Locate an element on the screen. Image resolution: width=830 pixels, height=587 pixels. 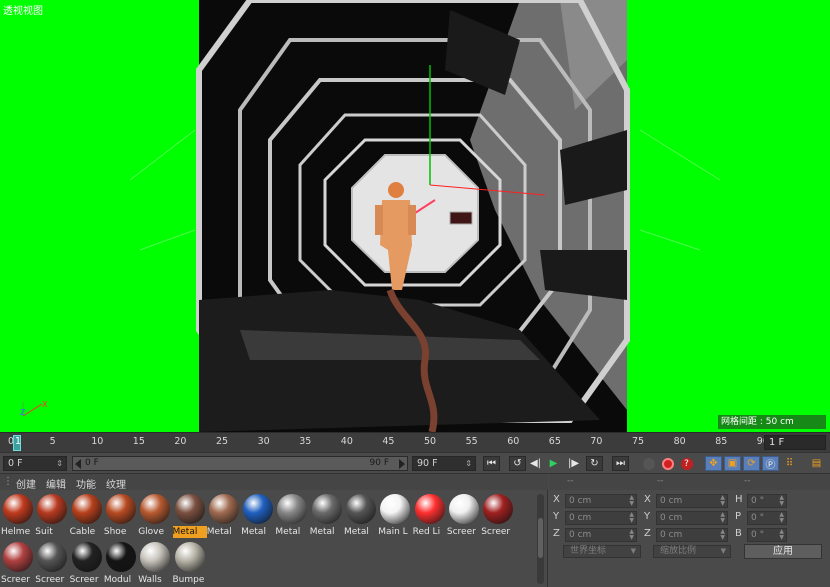
material-swatch: Glove is located at coordinates (155, 515).